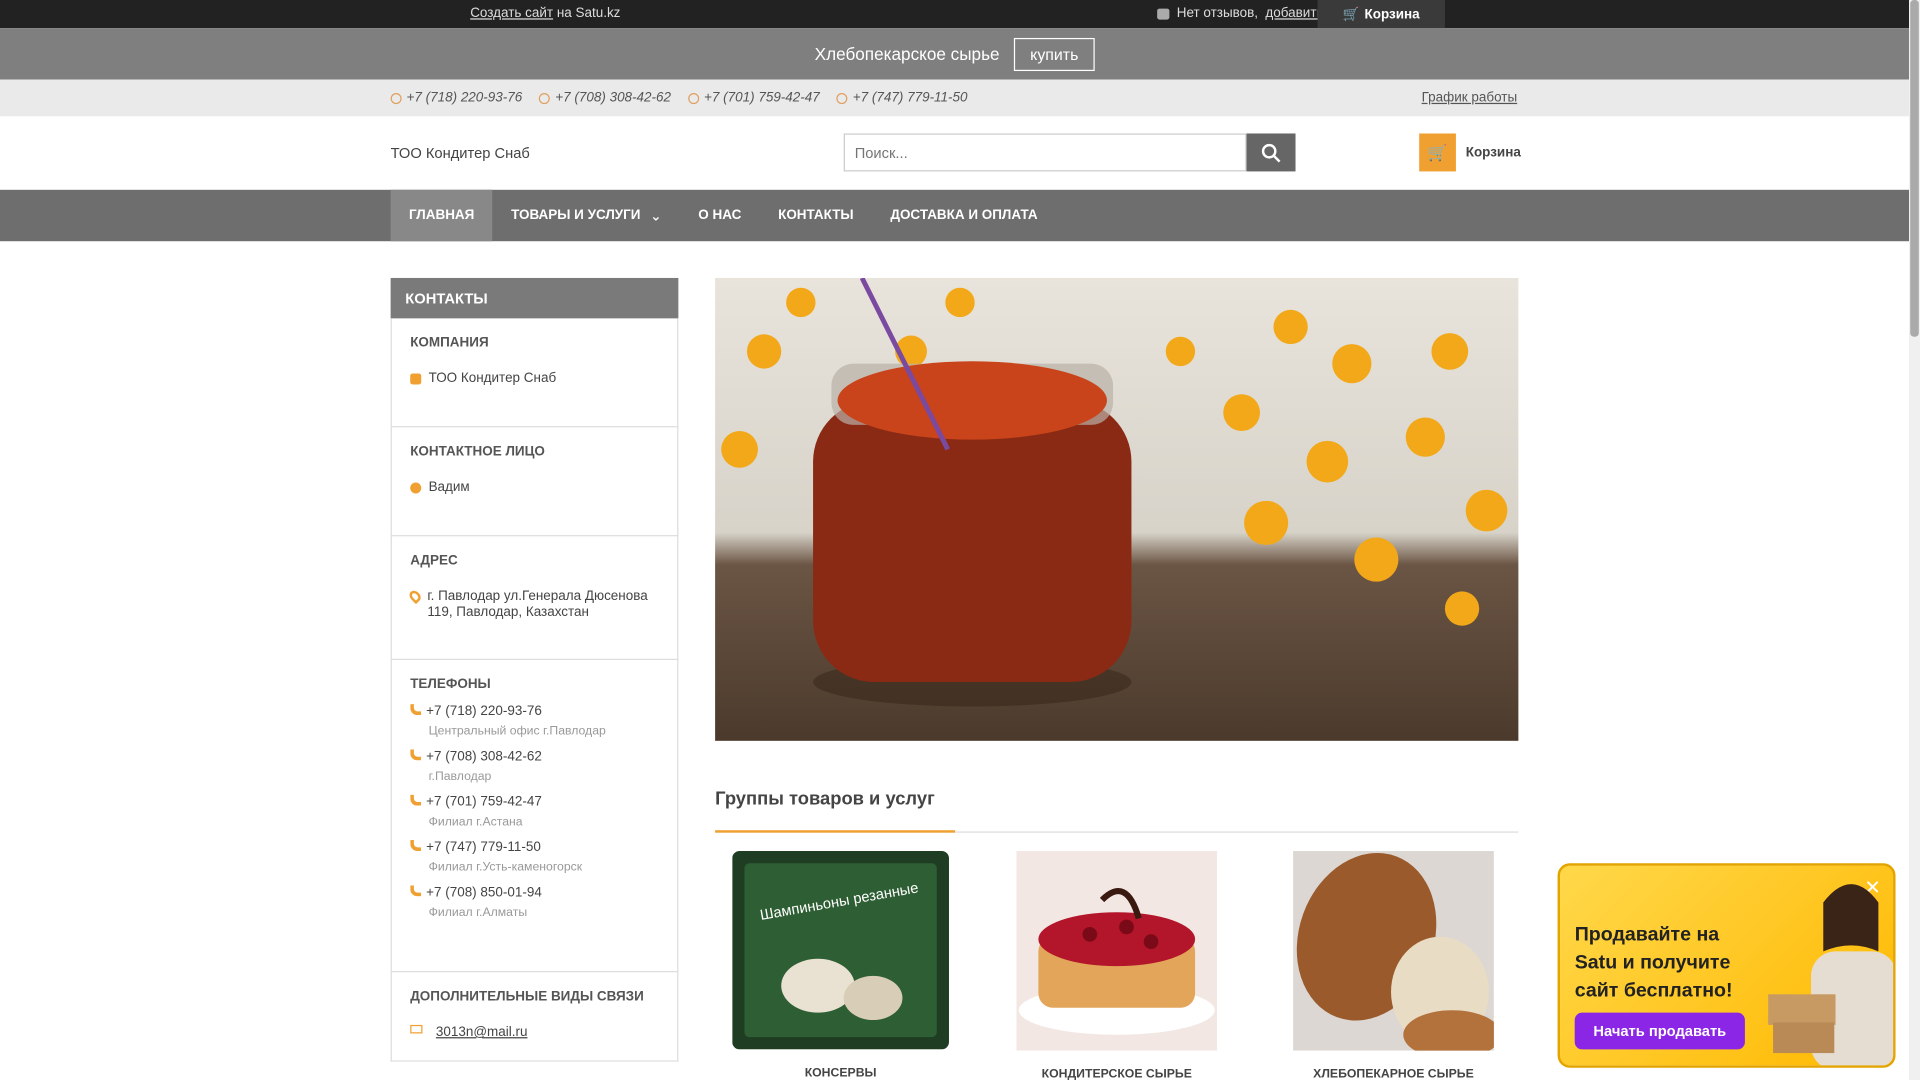 This screenshot has width=1920, height=1080. Describe the element at coordinates (1397, 955) in the screenshot. I see `bread-image` at that location.